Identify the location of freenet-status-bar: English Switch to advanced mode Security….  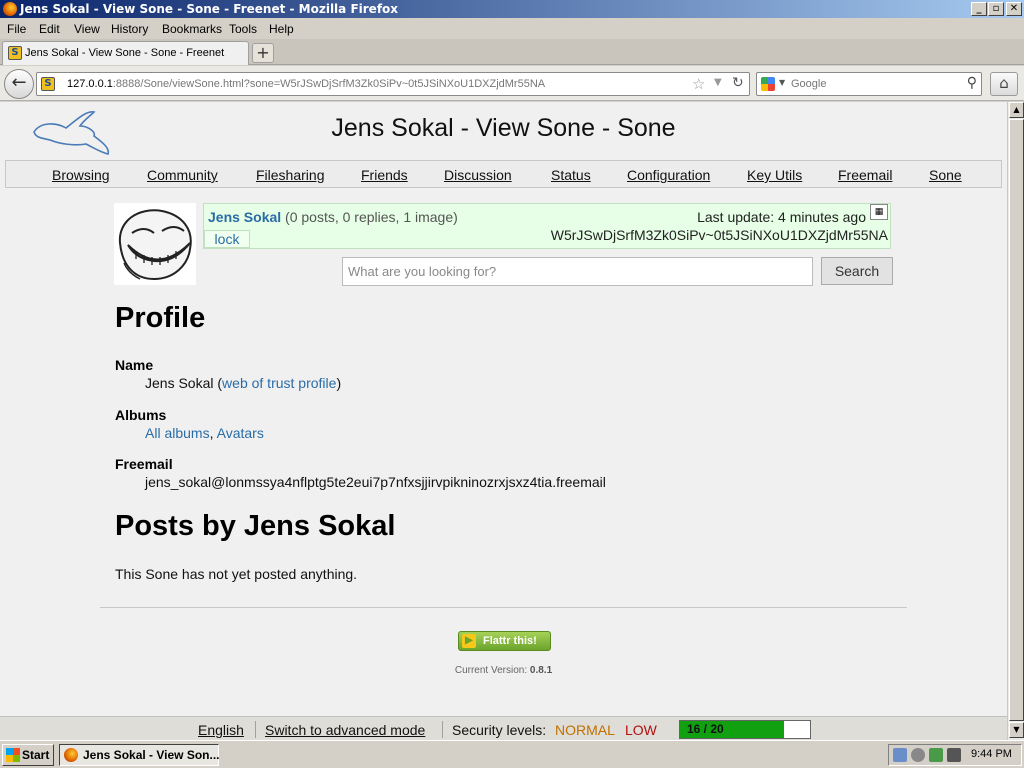
(503, 728).